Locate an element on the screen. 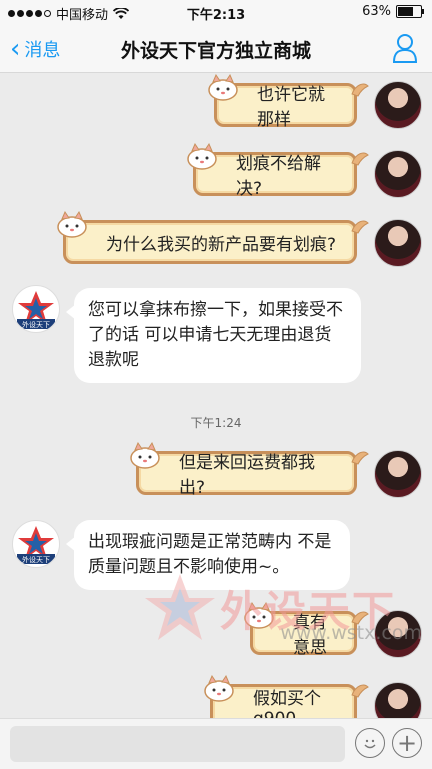  emoji-button is located at coordinates (370, 743).